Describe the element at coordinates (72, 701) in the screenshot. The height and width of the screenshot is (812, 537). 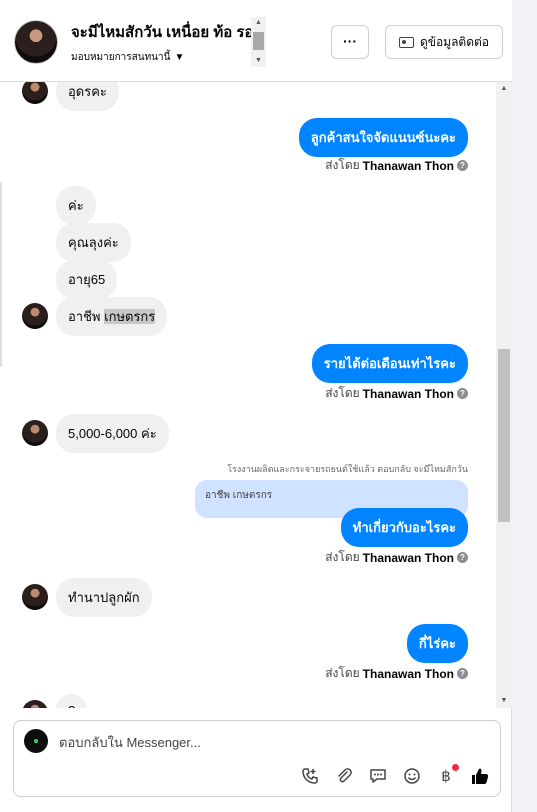
I see `incoming-message: ?` at that location.